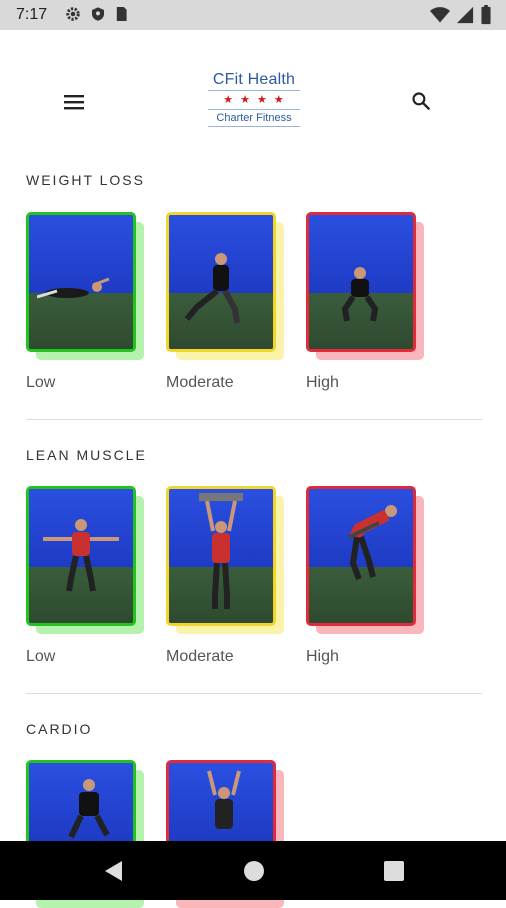 The height and width of the screenshot is (908, 506). I want to click on workout-card-lean-muscle-high, so click(365, 560).